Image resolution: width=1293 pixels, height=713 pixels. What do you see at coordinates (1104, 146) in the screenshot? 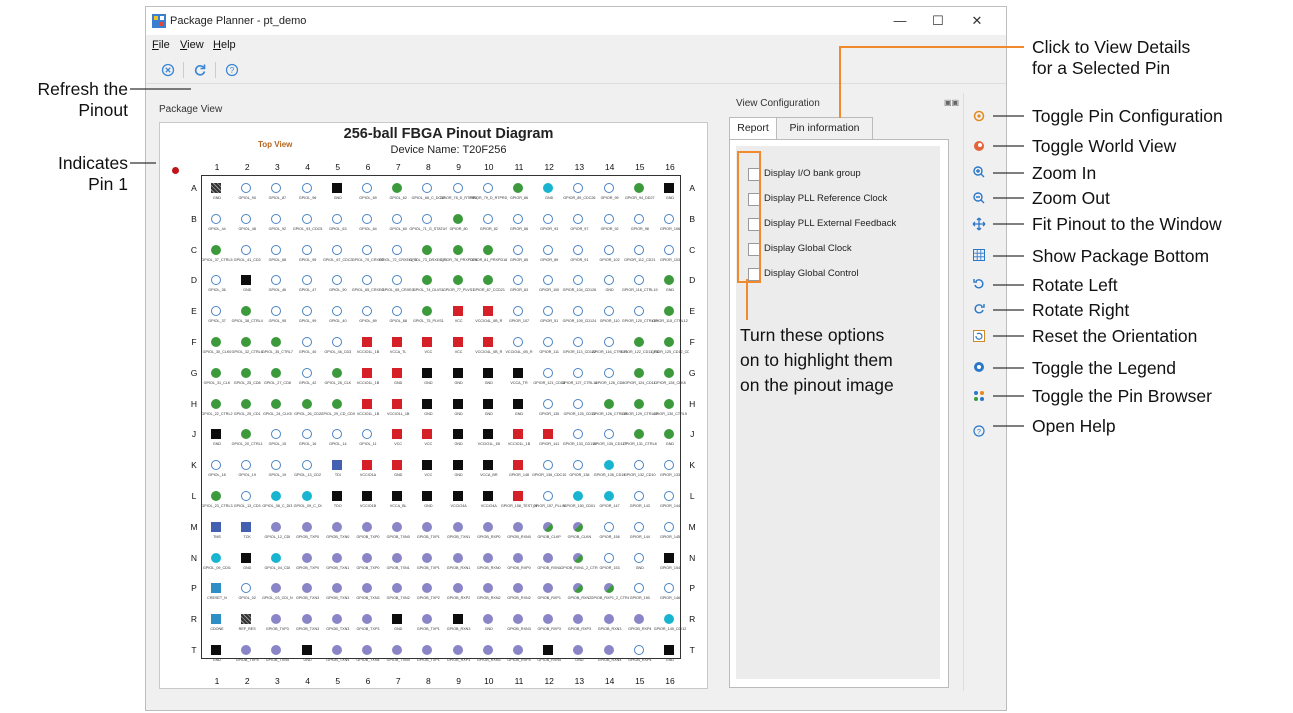
I see `annotation-world-view: Toggle World View` at bounding box center [1104, 146].